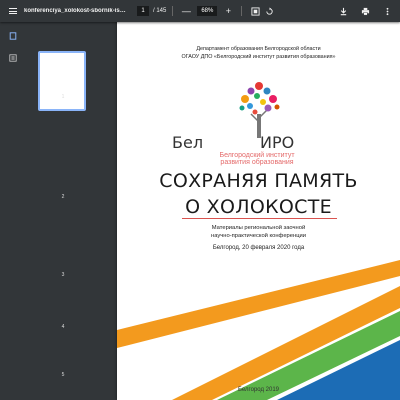  I want to click on thumbnails-view-icon, so click(13, 36).